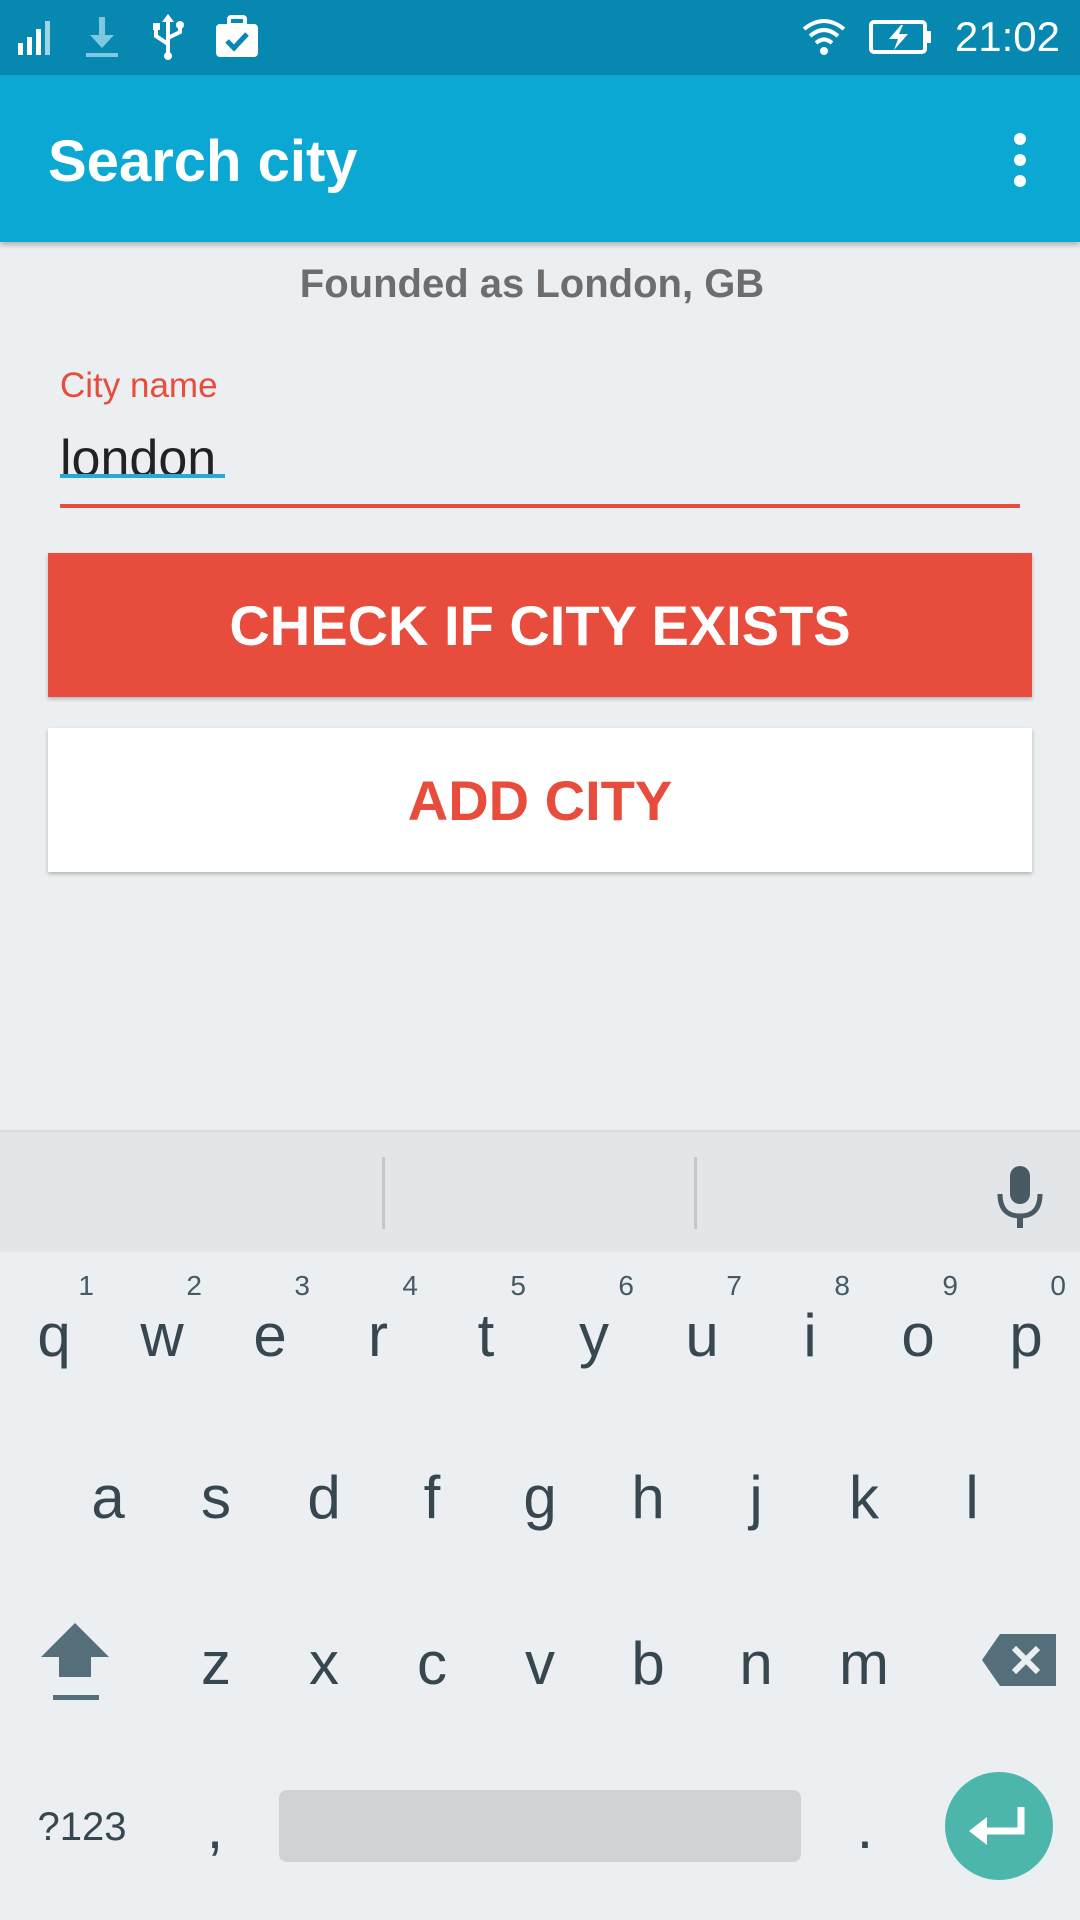 The width and height of the screenshot is (1080, 1920). Describe the element at coordinates (540, 1191) in the screenshot. I see `suggestion-strip` at that location.